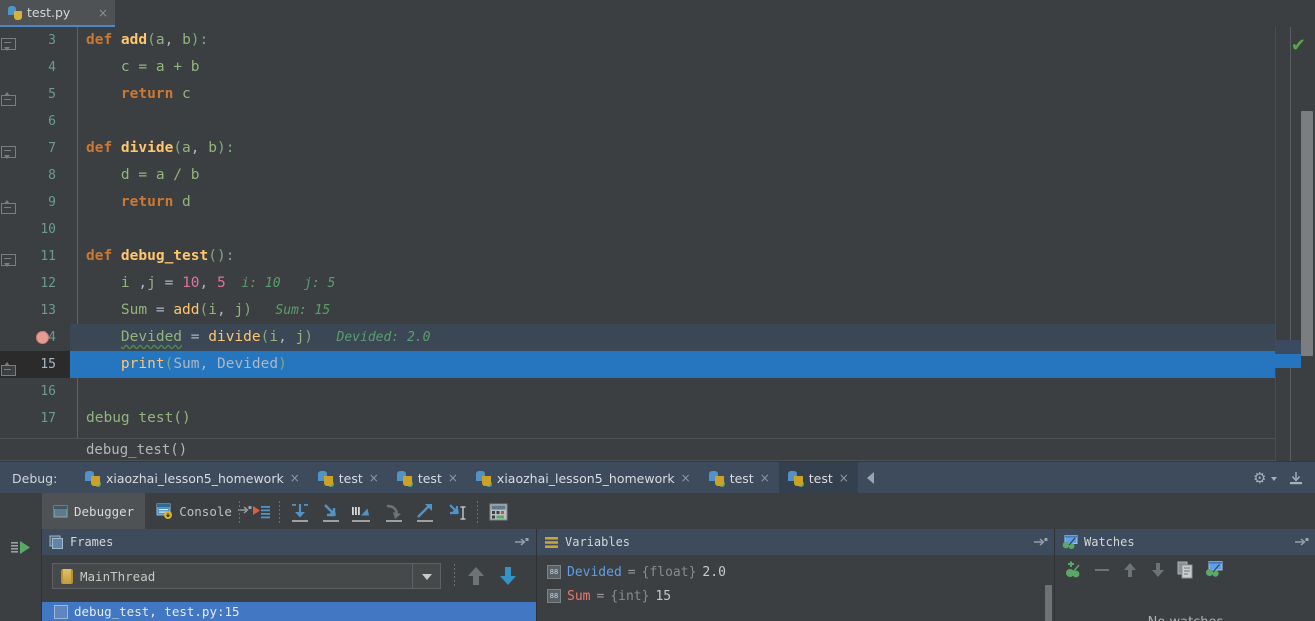  Describe the element at coordinates (1185, 588) in the screenshot. I see `watches-panel-body: No watches` at that location.